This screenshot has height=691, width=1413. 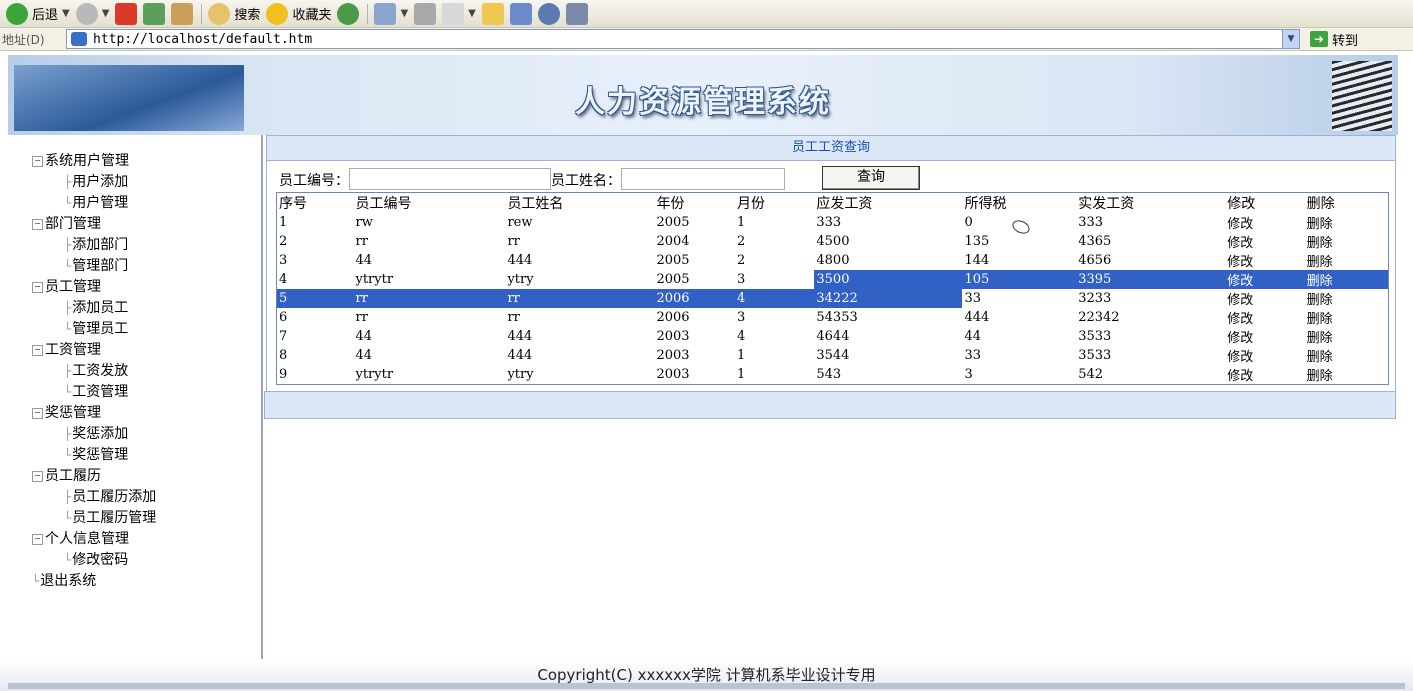 I want to click on sidebar-group: − 系统用户管理, so click(x=94, y=161).